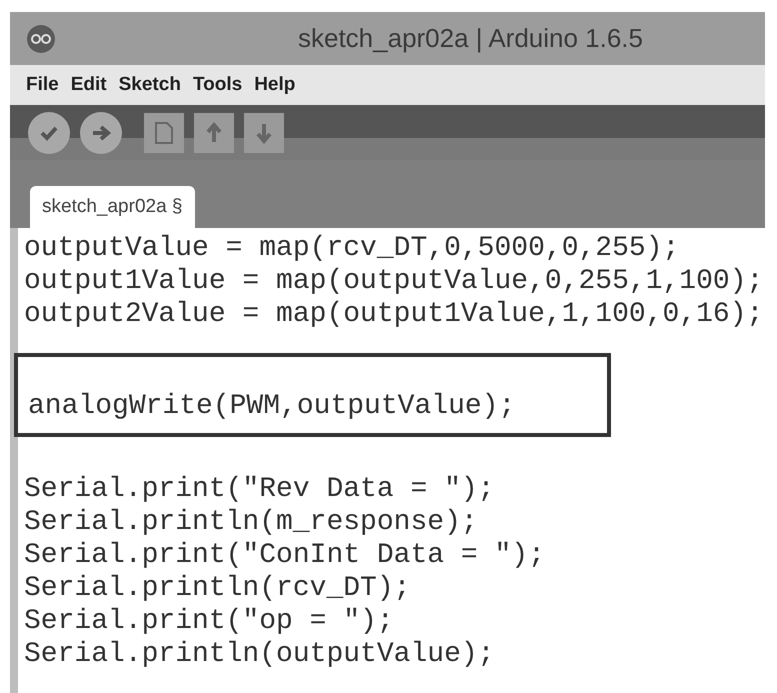 Image resolution: width=777 pixels, height=693 pixels. What do you see at coordinates (284, 555) in the screenshot?
I see `code-line: Serial.print("ConInt Data = ");` at bounding box center [284, 555].